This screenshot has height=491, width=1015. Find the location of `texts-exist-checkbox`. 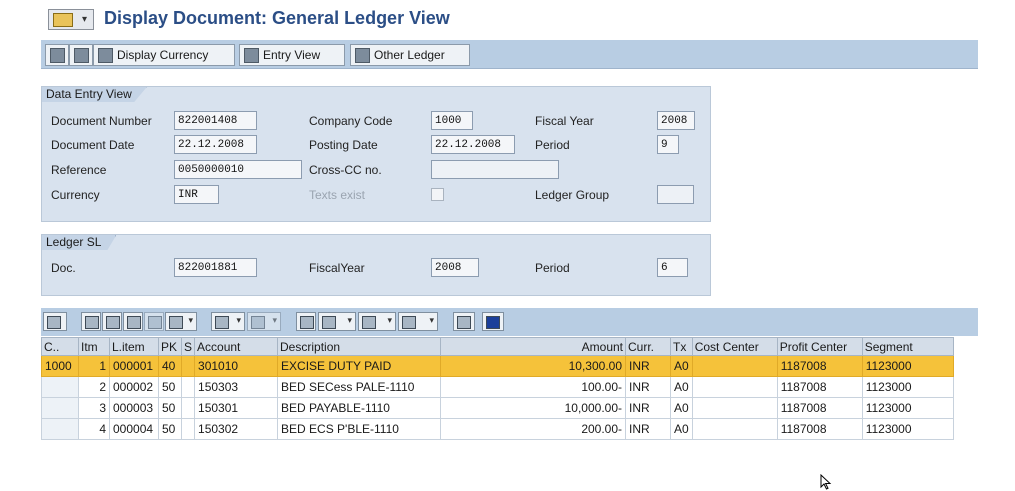

texts-exist-checkbox is located at coordinates (437, 194).